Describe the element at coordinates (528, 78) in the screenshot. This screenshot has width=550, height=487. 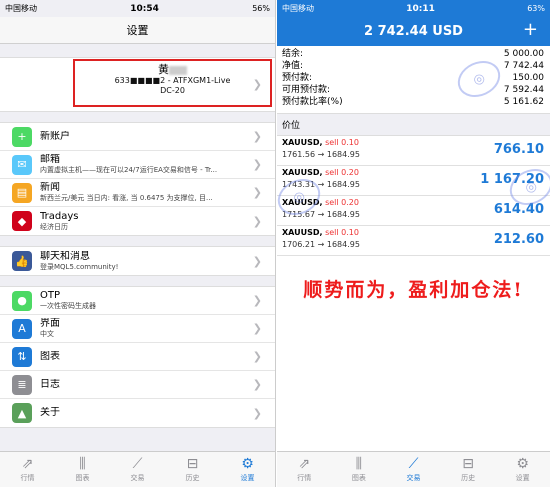
I see `balance-value: 150.00` at that location.